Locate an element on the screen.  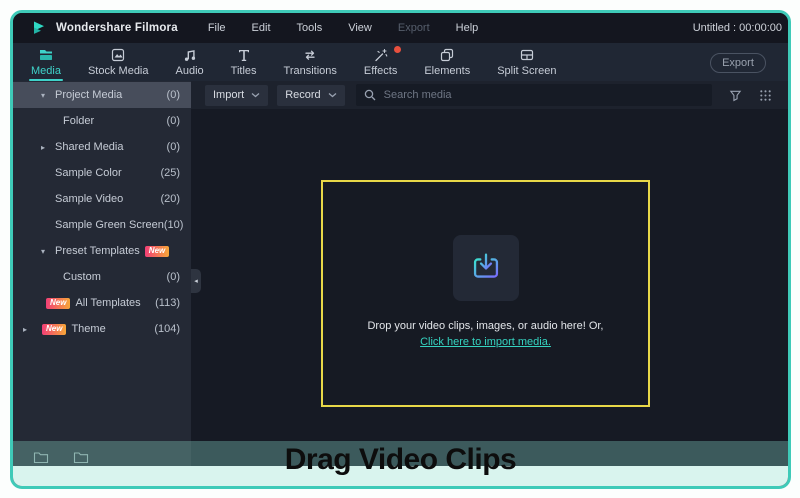
sidebar-item-label: Shared Media is located at coordinates (89, 147).